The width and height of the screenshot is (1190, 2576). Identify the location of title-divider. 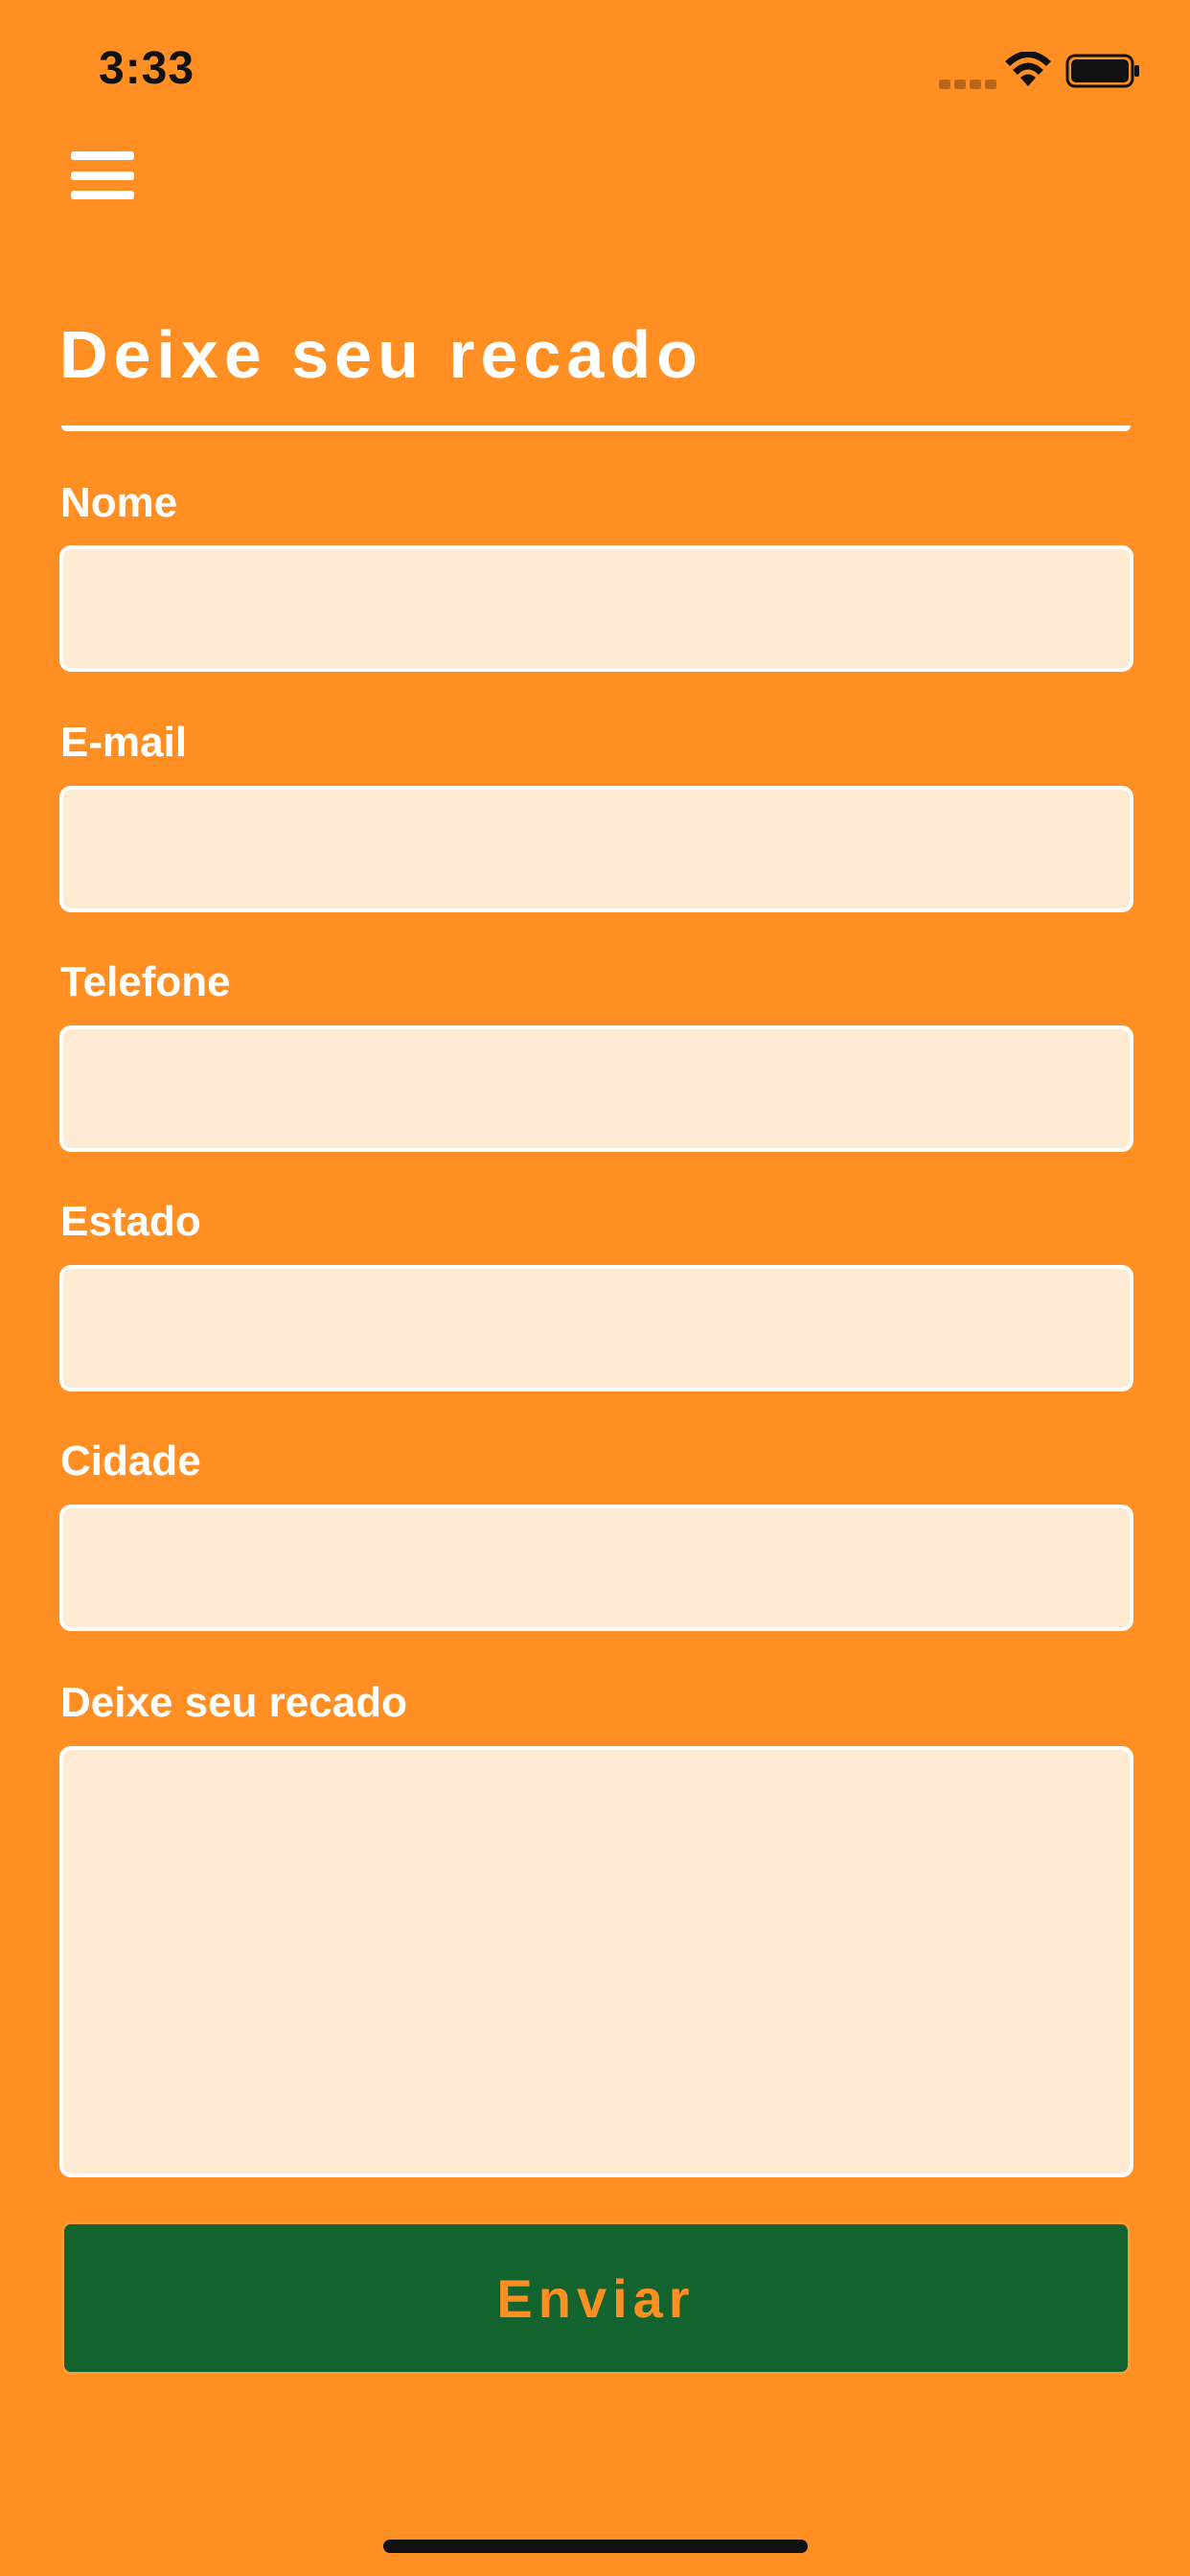
(596, 428).